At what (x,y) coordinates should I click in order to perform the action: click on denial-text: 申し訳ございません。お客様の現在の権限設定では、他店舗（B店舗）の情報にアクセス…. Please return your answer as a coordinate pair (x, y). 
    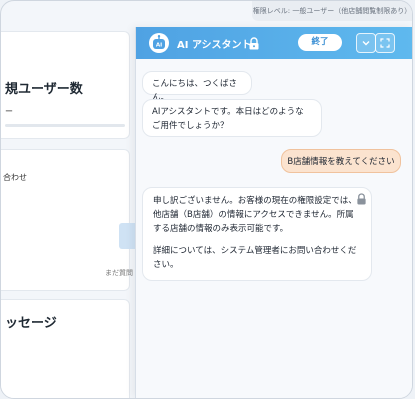
    Looking at the image, I should click on (255, 215).